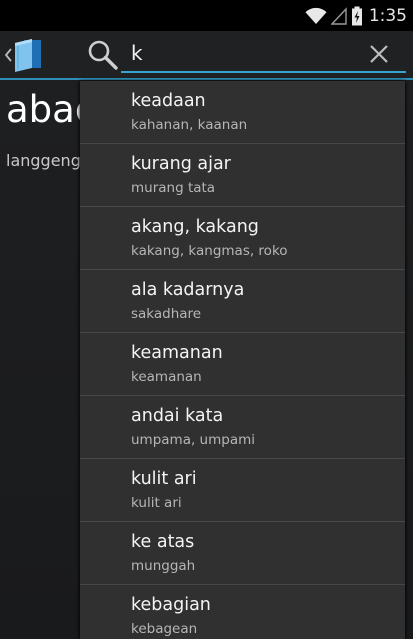 The image size is (413, 639). I want to click on book-icon, so click(28, 55).